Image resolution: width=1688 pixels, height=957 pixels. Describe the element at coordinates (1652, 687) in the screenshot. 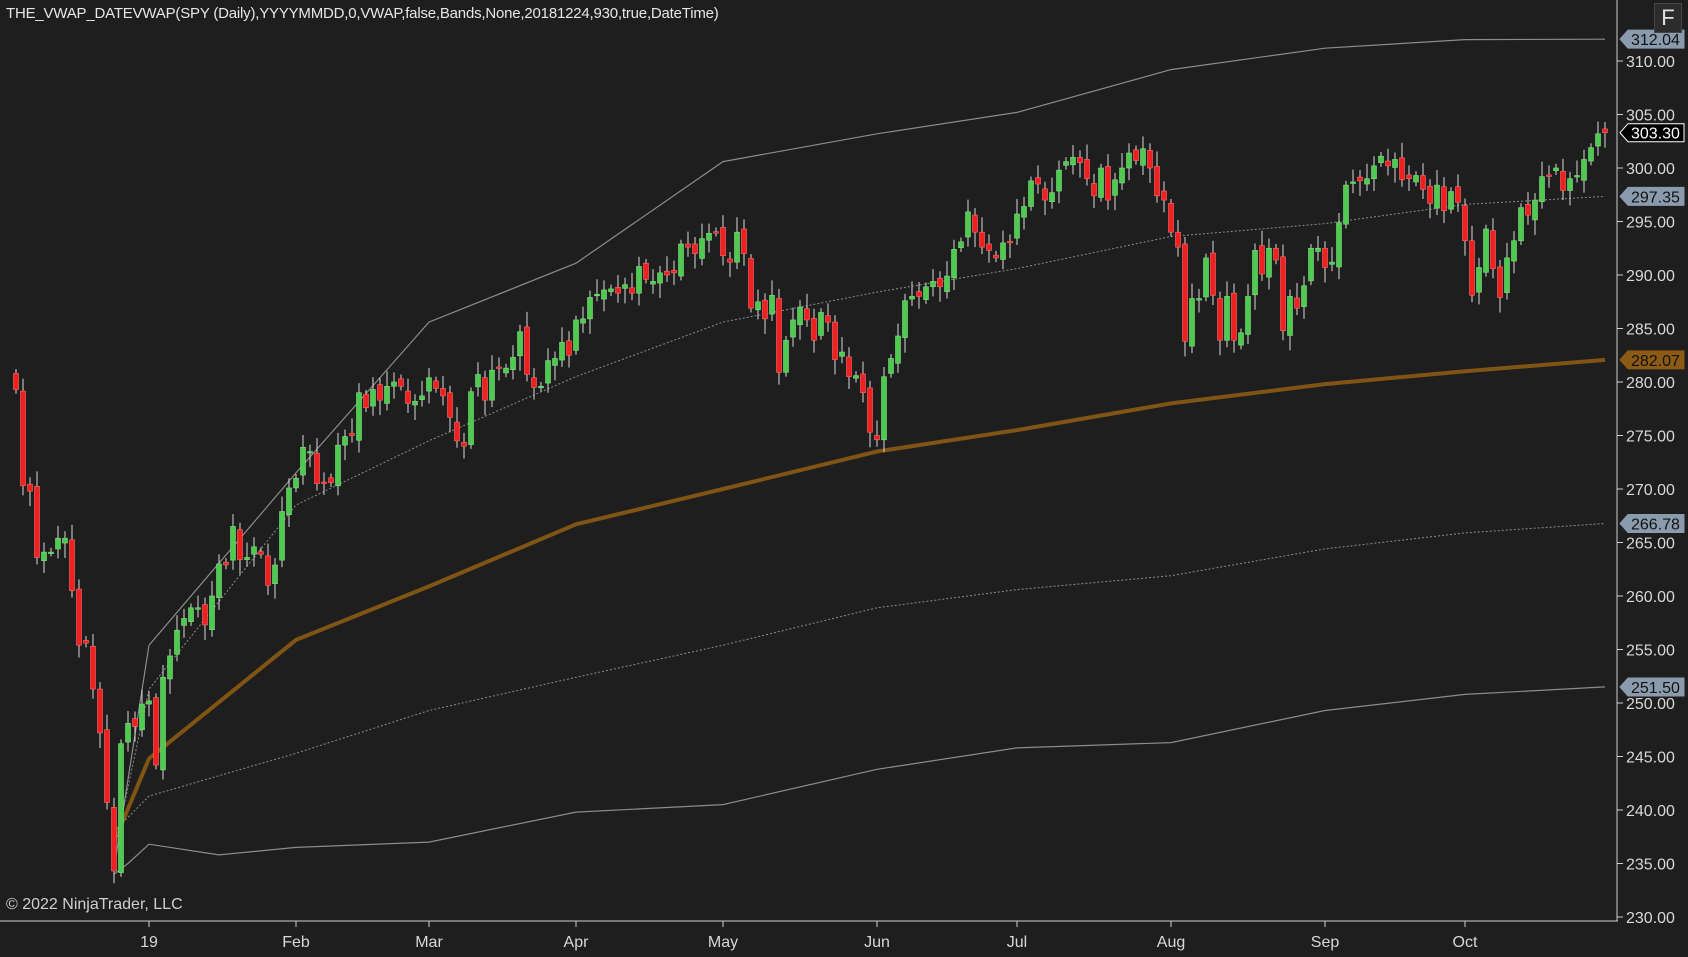

I see `tag-lower-2: 251.50` at that location.